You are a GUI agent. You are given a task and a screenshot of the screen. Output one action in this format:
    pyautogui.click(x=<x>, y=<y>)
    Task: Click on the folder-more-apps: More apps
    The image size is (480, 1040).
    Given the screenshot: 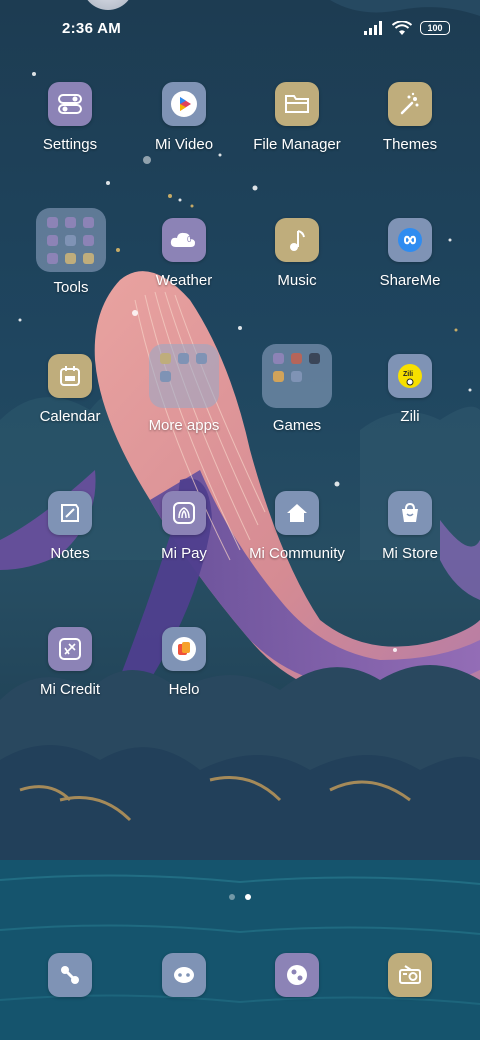 What is the action you would take?
    pyautogui.click(x=184, y=389)
    